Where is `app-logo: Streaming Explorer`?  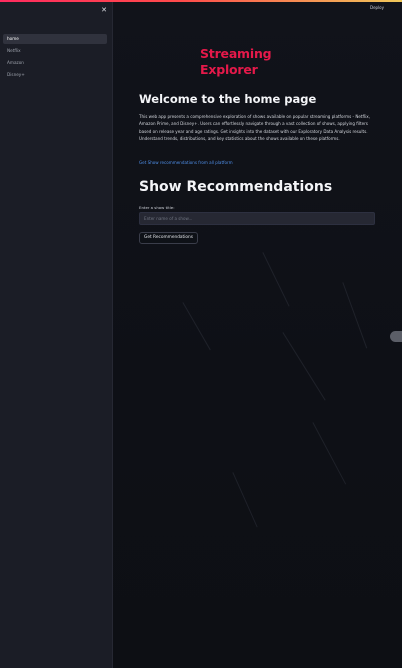
app-logo: Streaming Explorer is located at coordinates (250, 62).